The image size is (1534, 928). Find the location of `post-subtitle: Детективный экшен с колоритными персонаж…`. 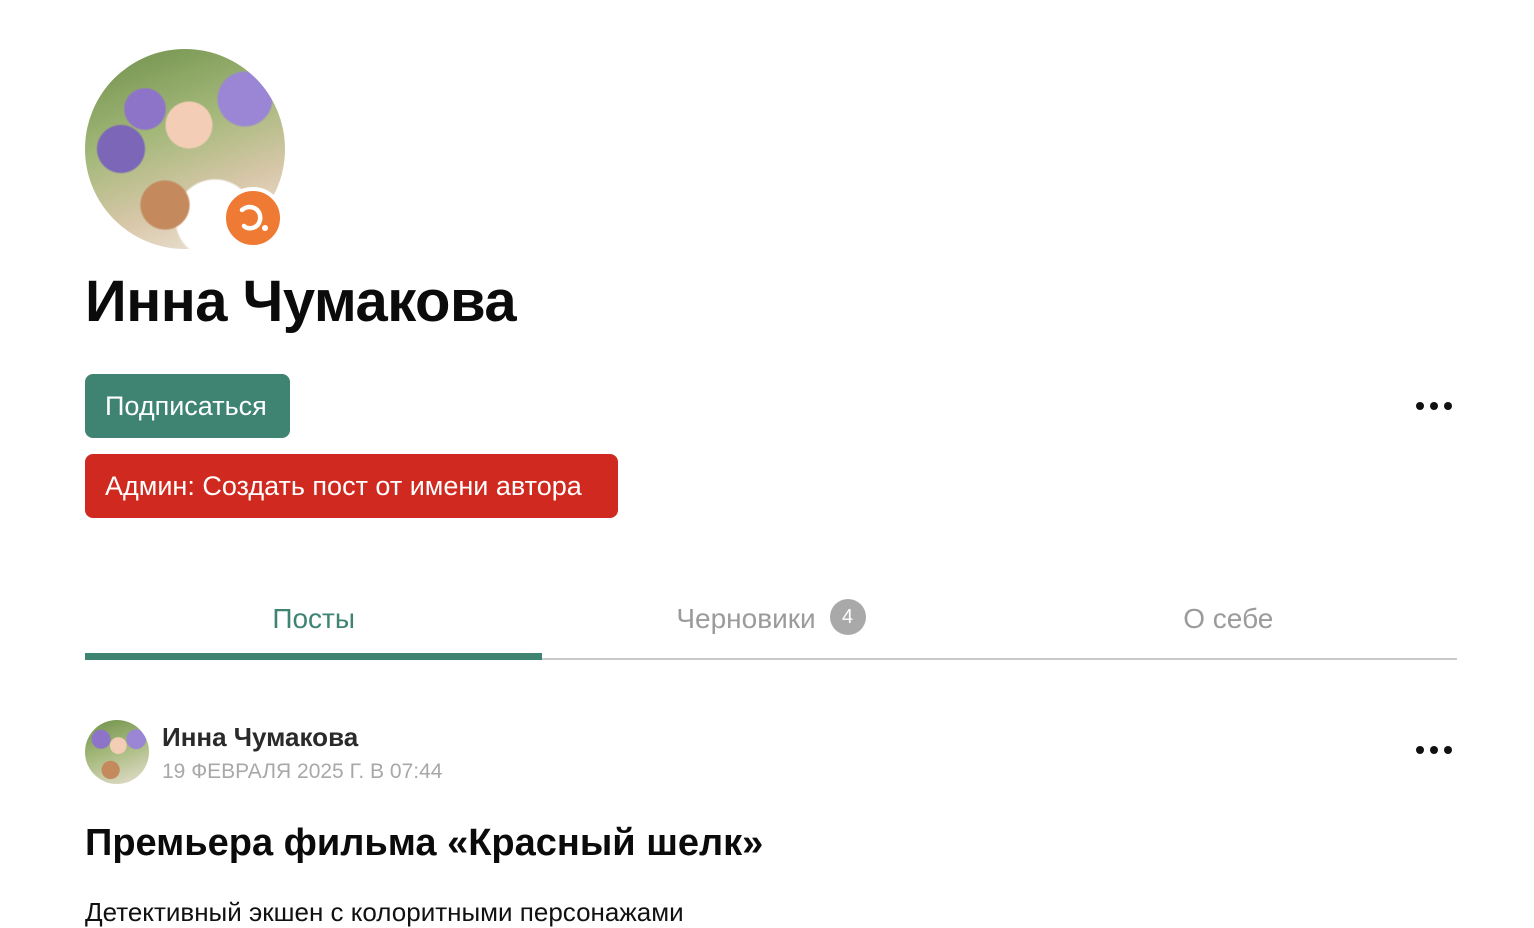

post-subtitle: Детективный экшен с колоритными персонаж… is located at coordinates (384, 912).